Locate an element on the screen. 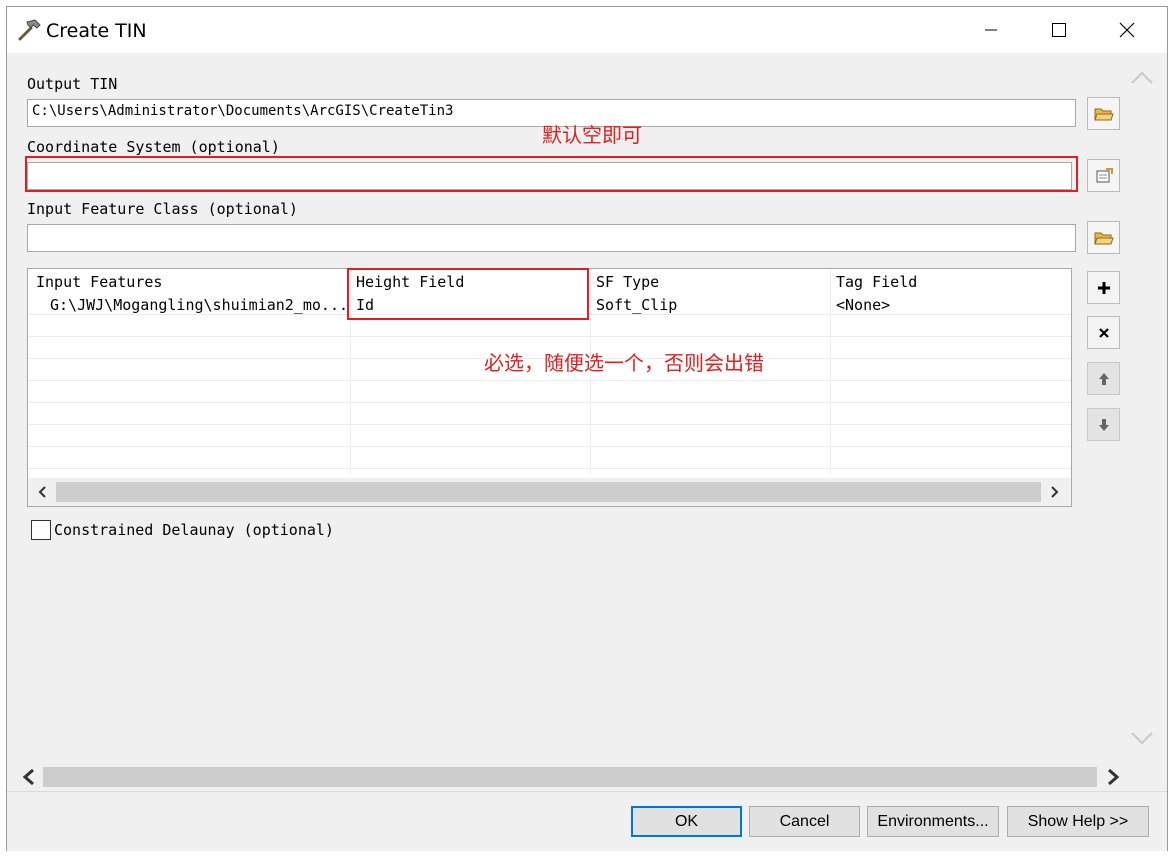 The width and height of the screenshot is (1174, 856). title-bar: Create TIN is located at coordinates (587, 30).